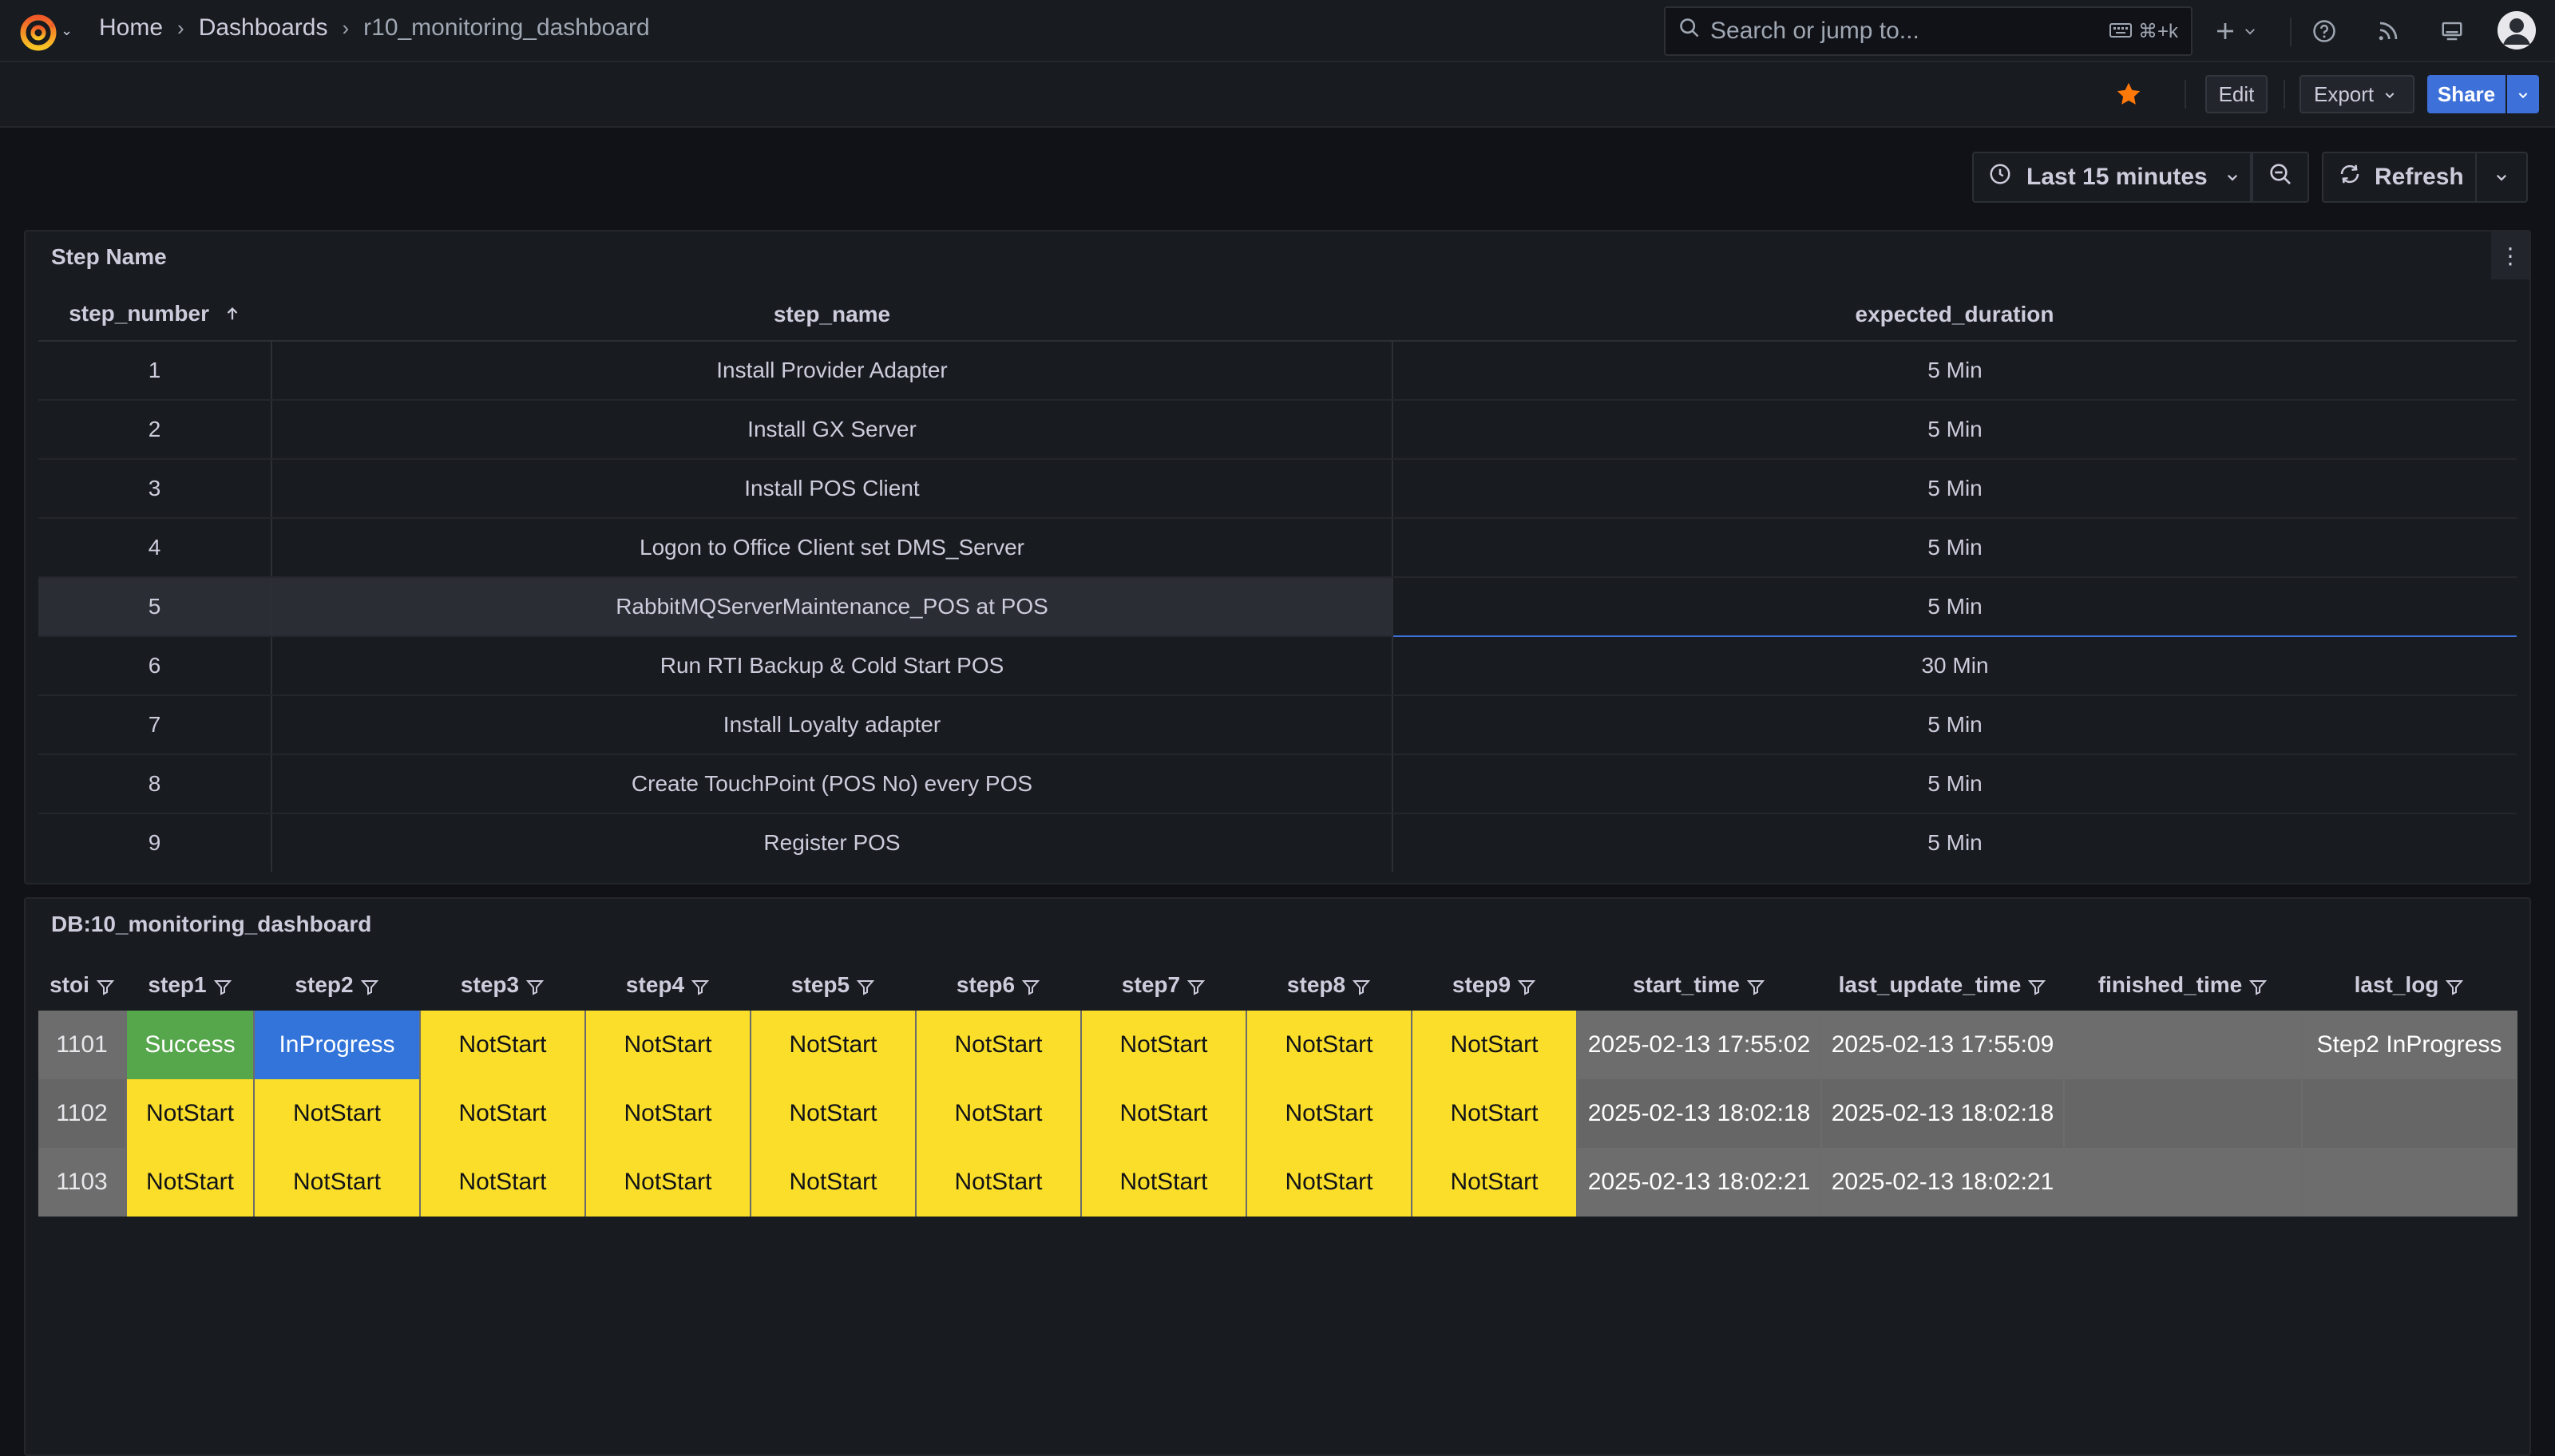 Image resolution: width=2555 pixels, height=1456 pixels. What do you see at coordinates (2183, 1113) in the screenshot?
I see `finished-time-cell` at bounding box center [2183, 1113].